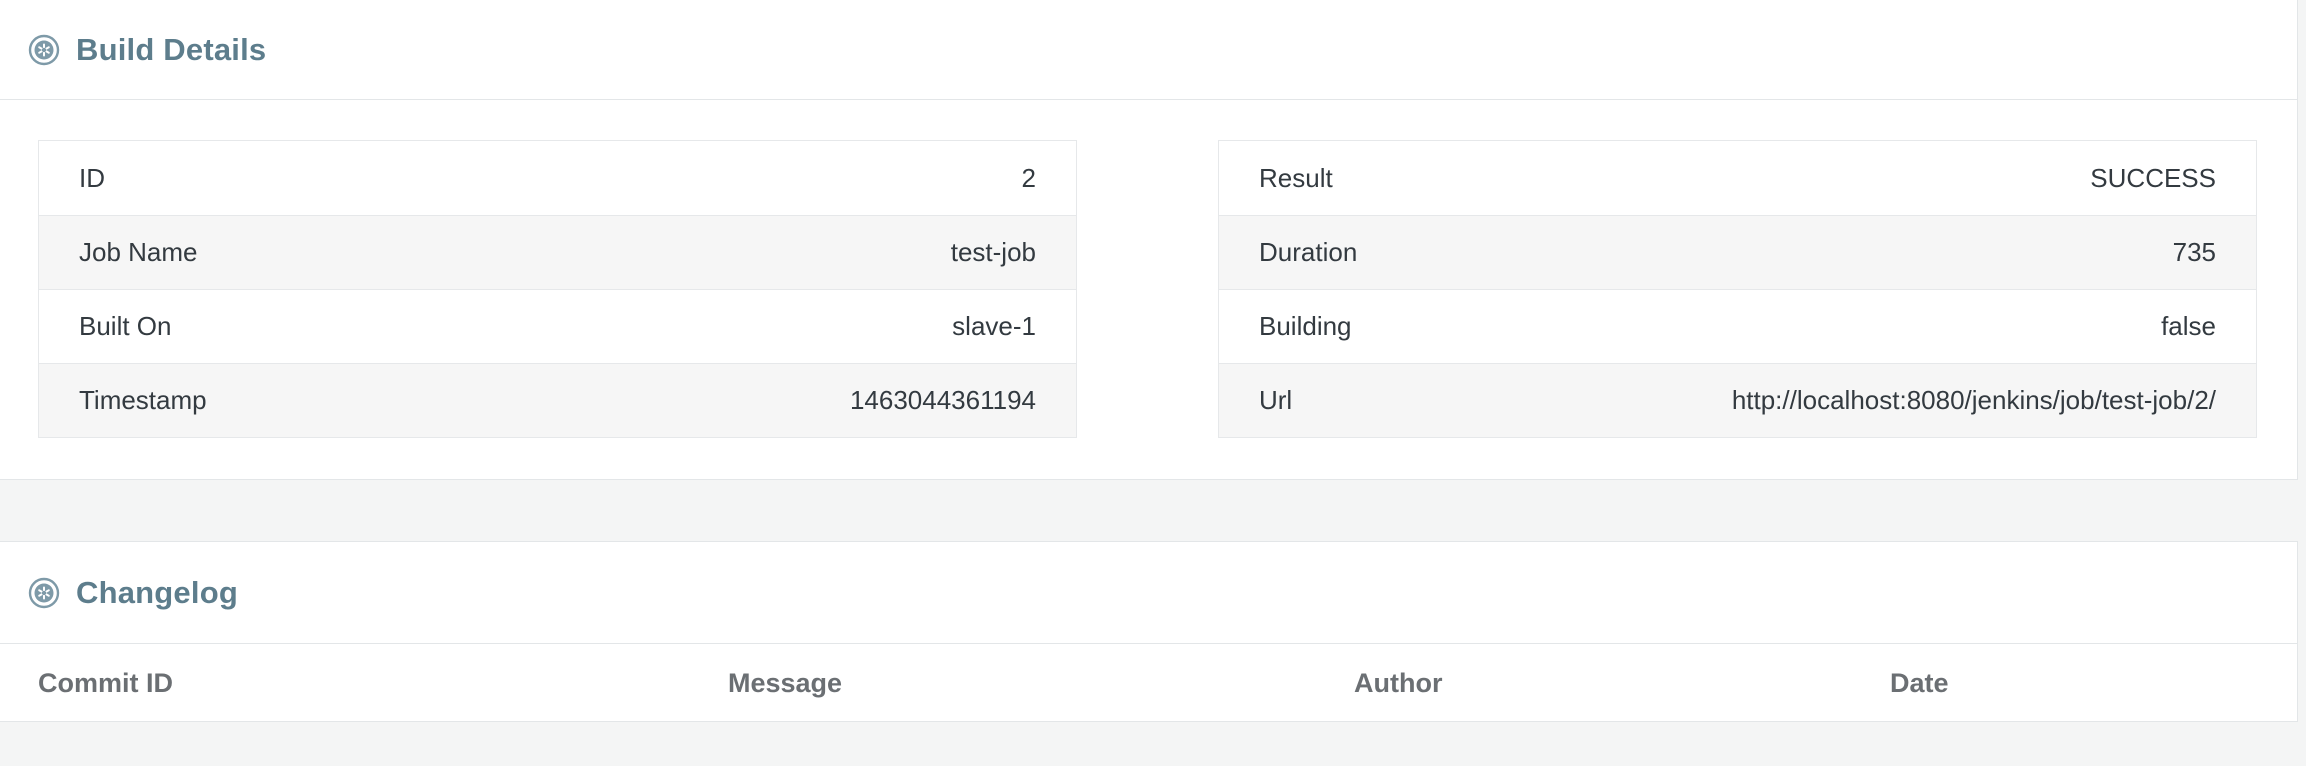  I want to click on table-row: Built On slave-1, so click(557, 326).